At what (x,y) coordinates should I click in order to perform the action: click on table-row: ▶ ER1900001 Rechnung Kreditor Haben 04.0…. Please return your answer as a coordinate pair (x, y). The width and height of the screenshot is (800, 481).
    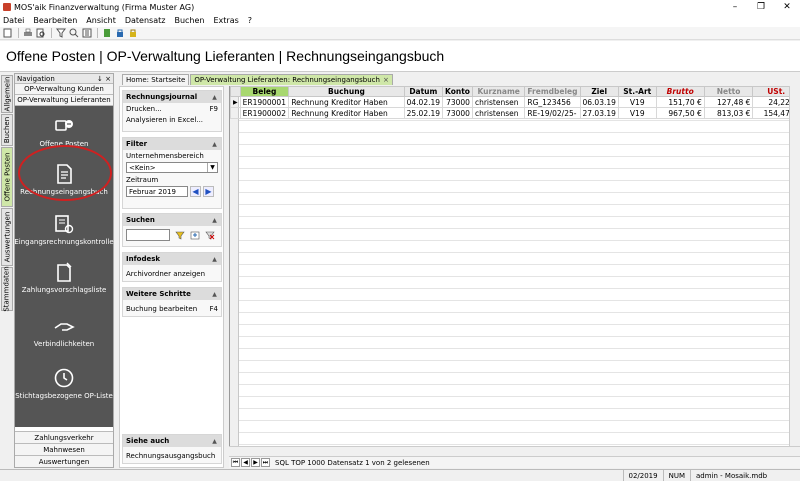
    Looking at the image, I should click on (515, 102).